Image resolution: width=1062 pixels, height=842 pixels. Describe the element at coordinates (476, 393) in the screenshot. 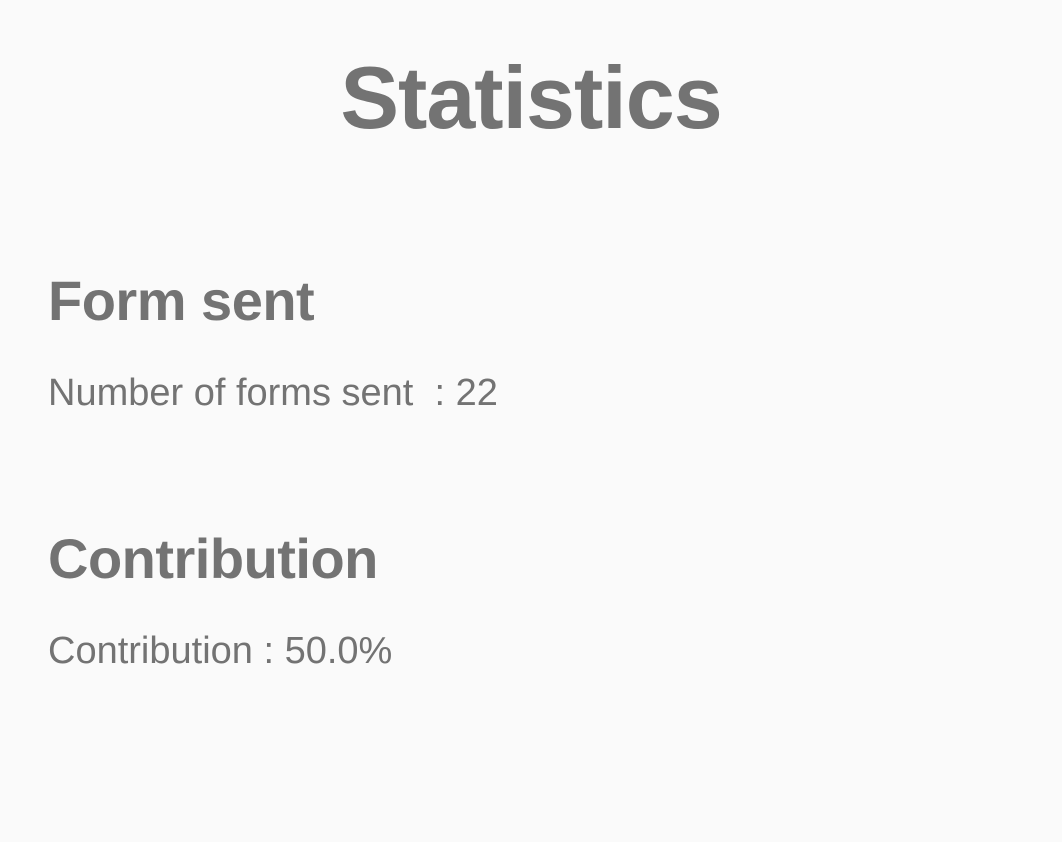

I see `forms-sent-value: 22` at that location.